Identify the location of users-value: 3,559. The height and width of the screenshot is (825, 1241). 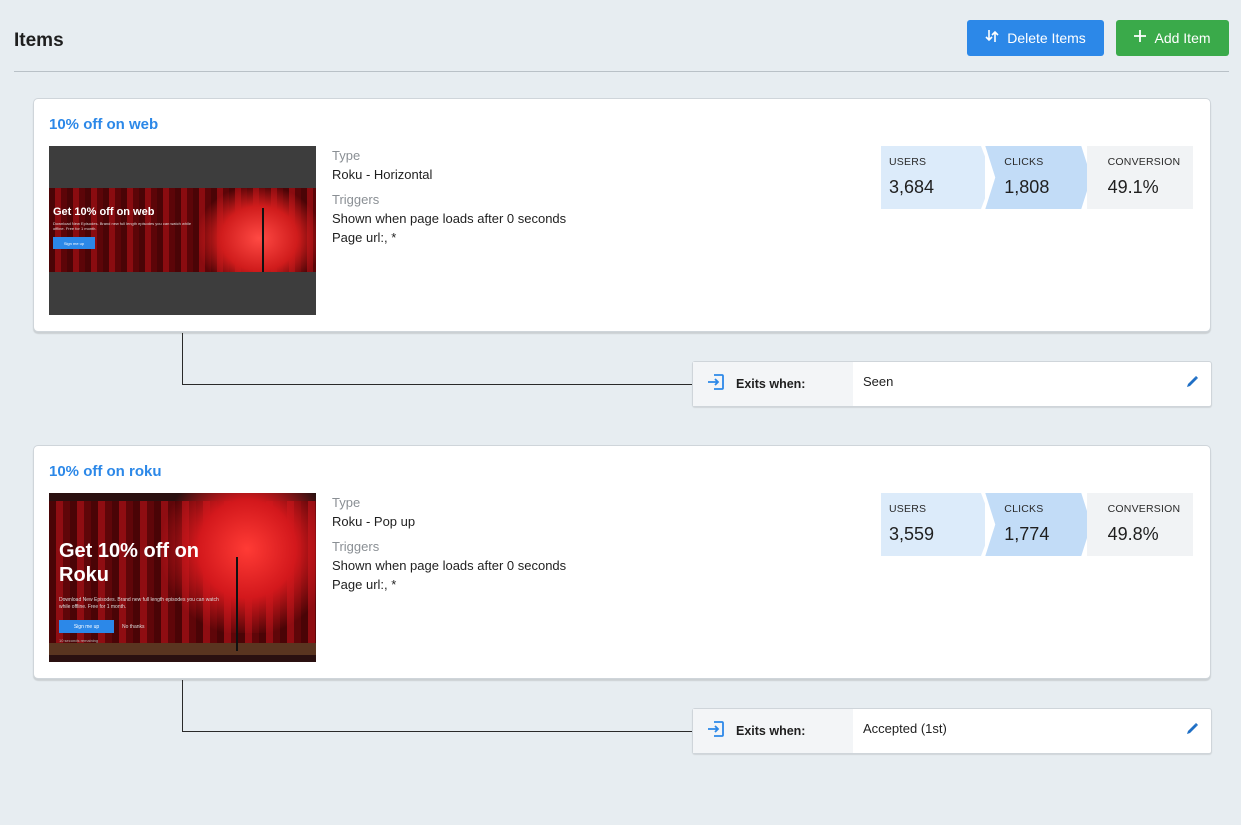
(912, 534).